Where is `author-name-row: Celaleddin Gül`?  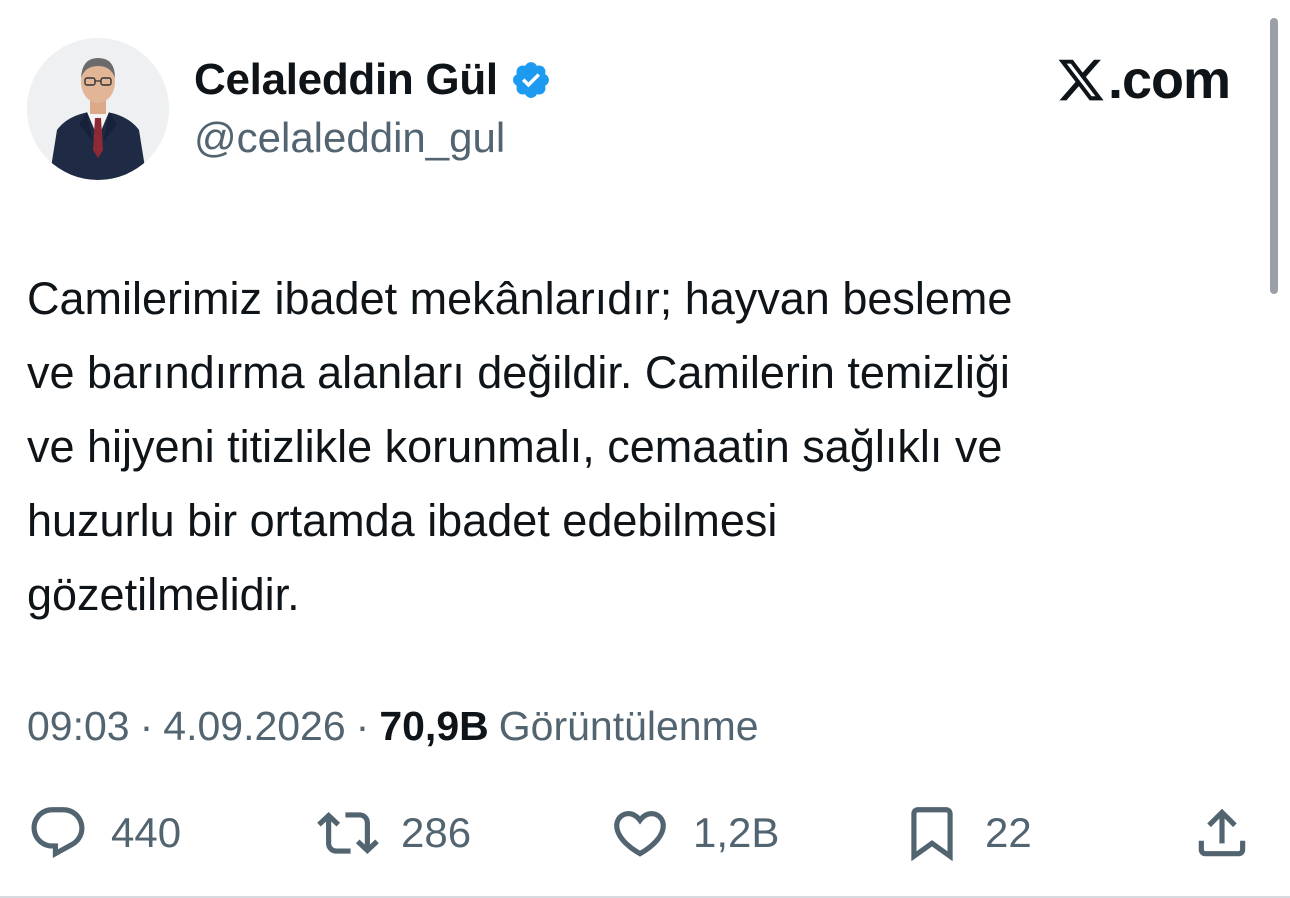 author-name-row: Celaleddin Gül is located at coordinates (373, 80).